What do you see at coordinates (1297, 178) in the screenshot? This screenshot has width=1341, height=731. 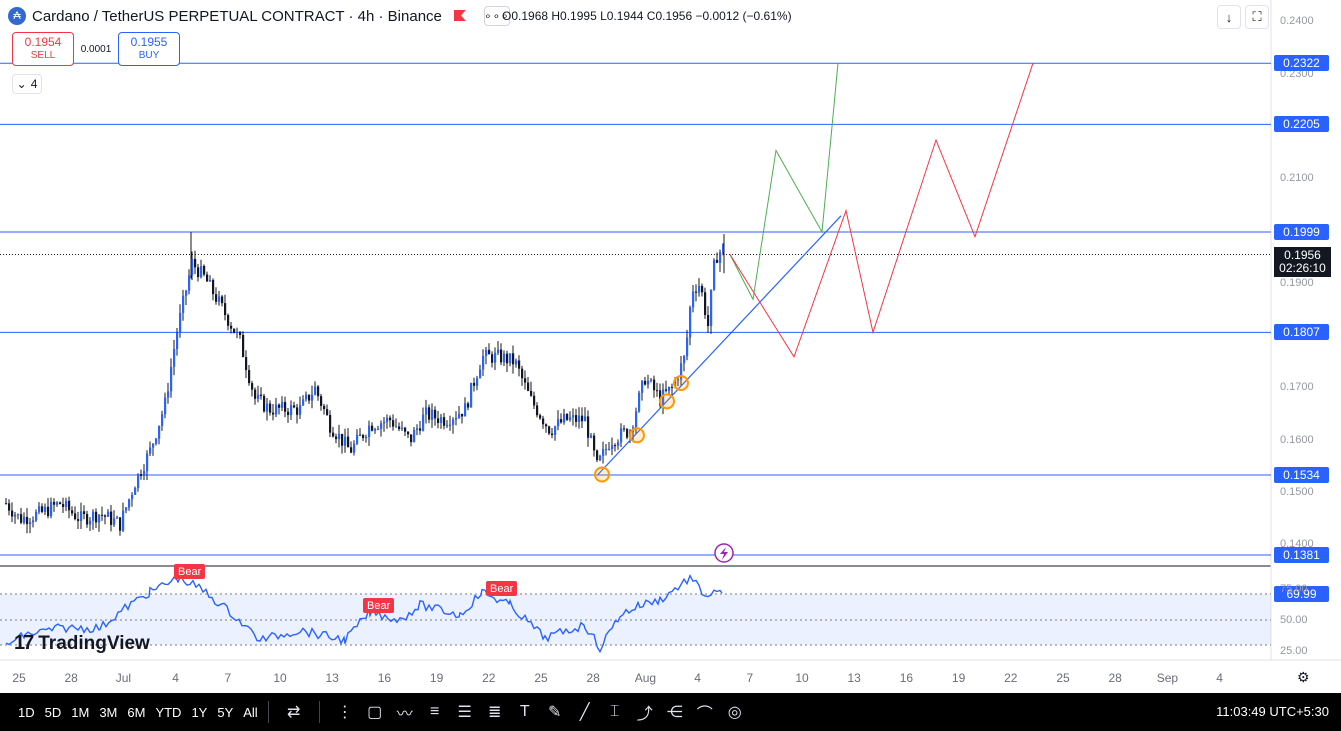 I see `price-tick: 0.2100` at bounding box center [1297, 178].